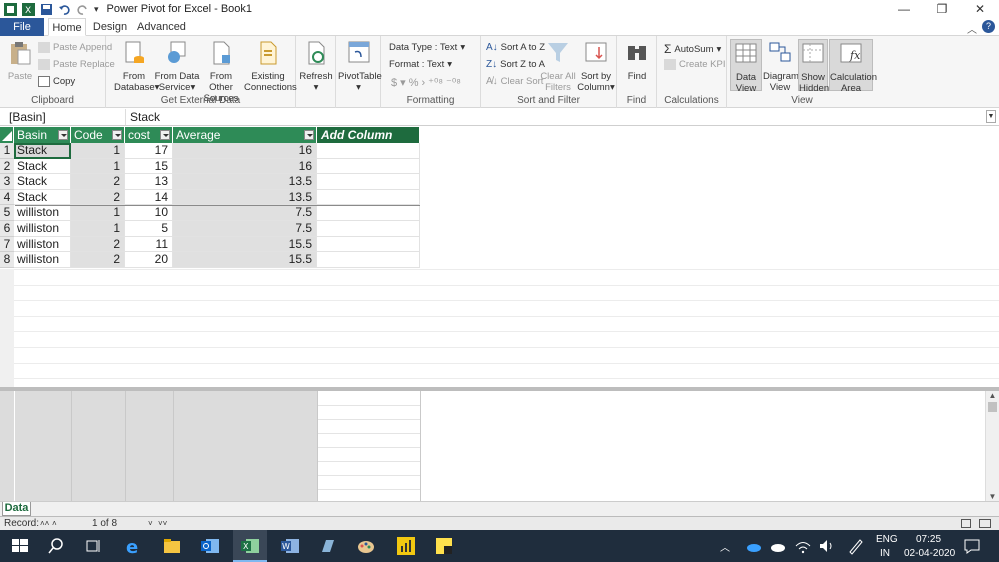 The image size is (999, 562). What do you see at coordinates (637, 61) in the screenshot?
I see `find-button: Find` at bounding box center [637, 61].